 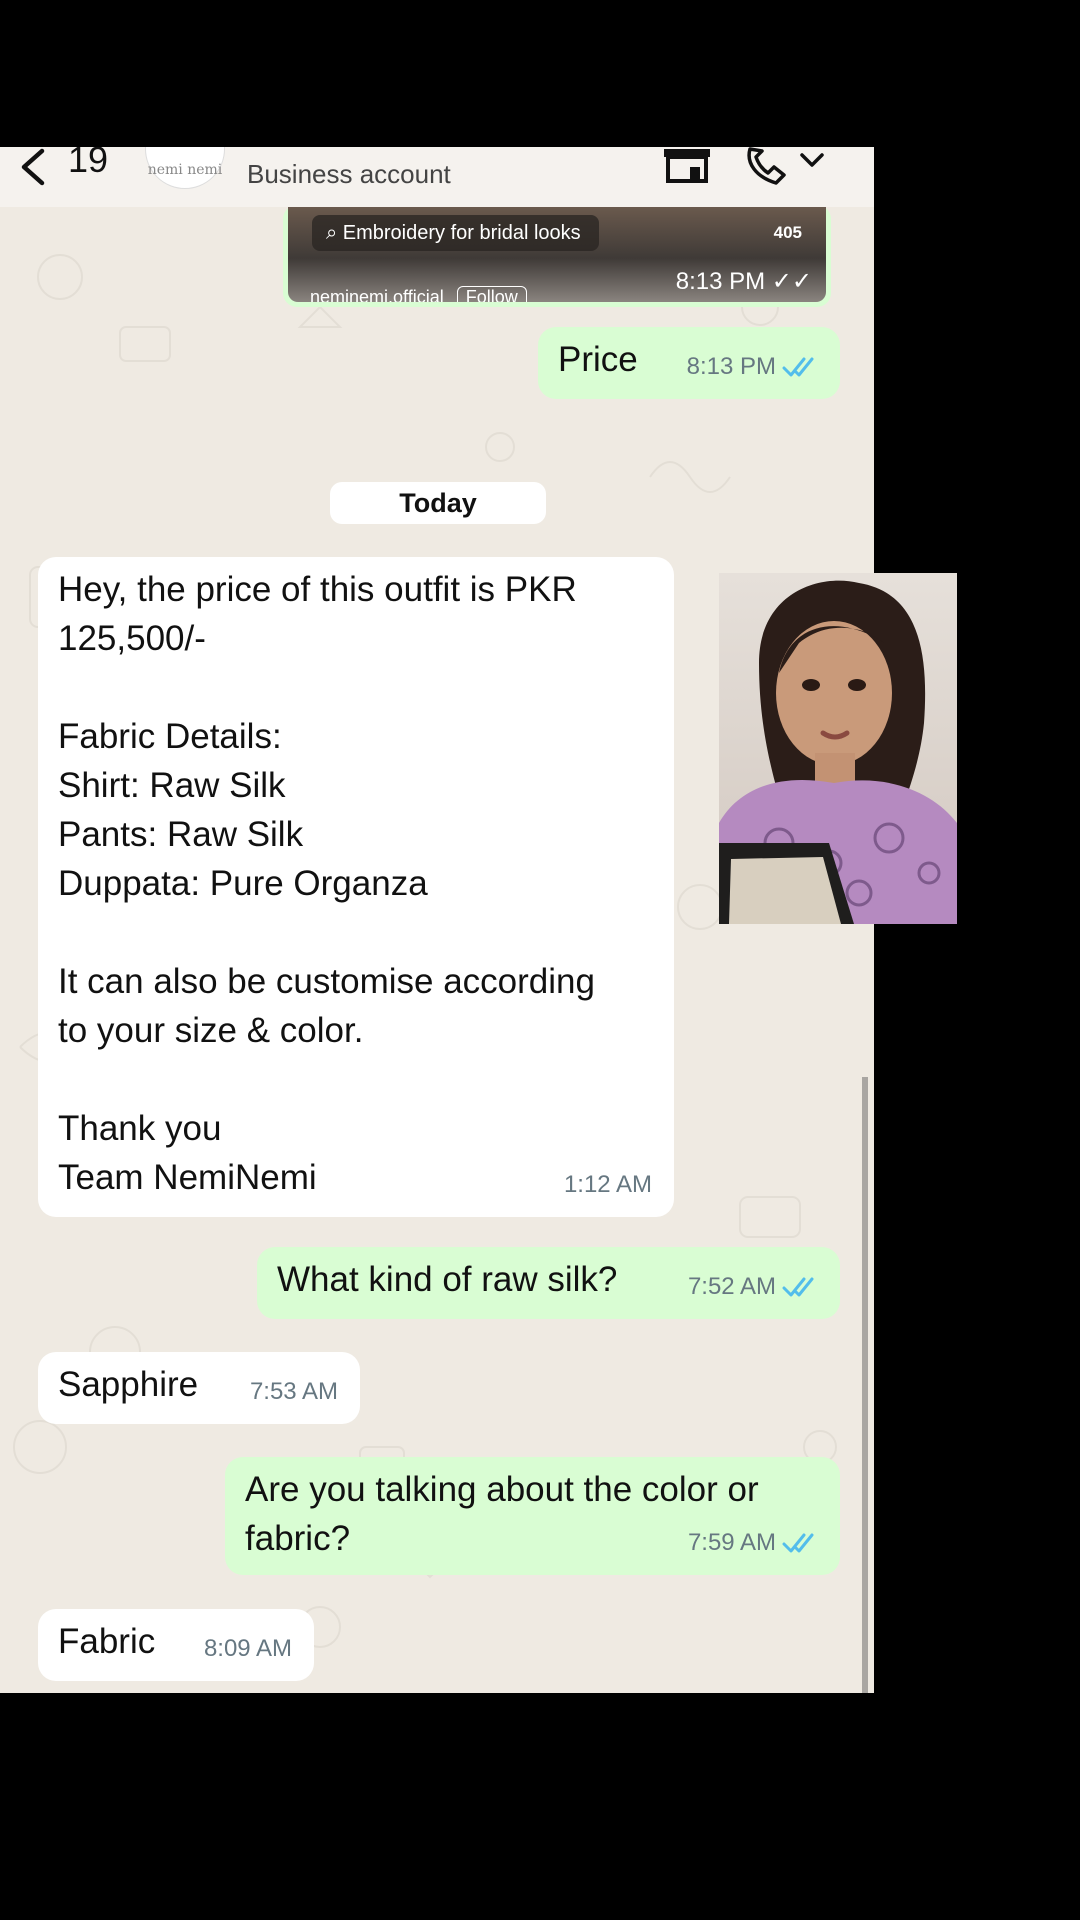 I want to click on message-meta: 8:13 PM, so click(x=752, y=366).